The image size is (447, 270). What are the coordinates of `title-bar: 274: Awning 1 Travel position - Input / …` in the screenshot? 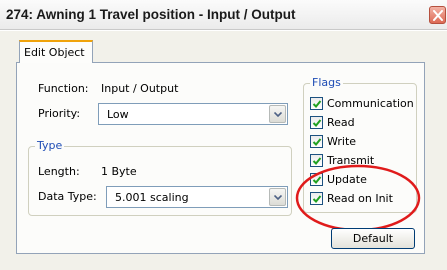 It's located at (223, 15).